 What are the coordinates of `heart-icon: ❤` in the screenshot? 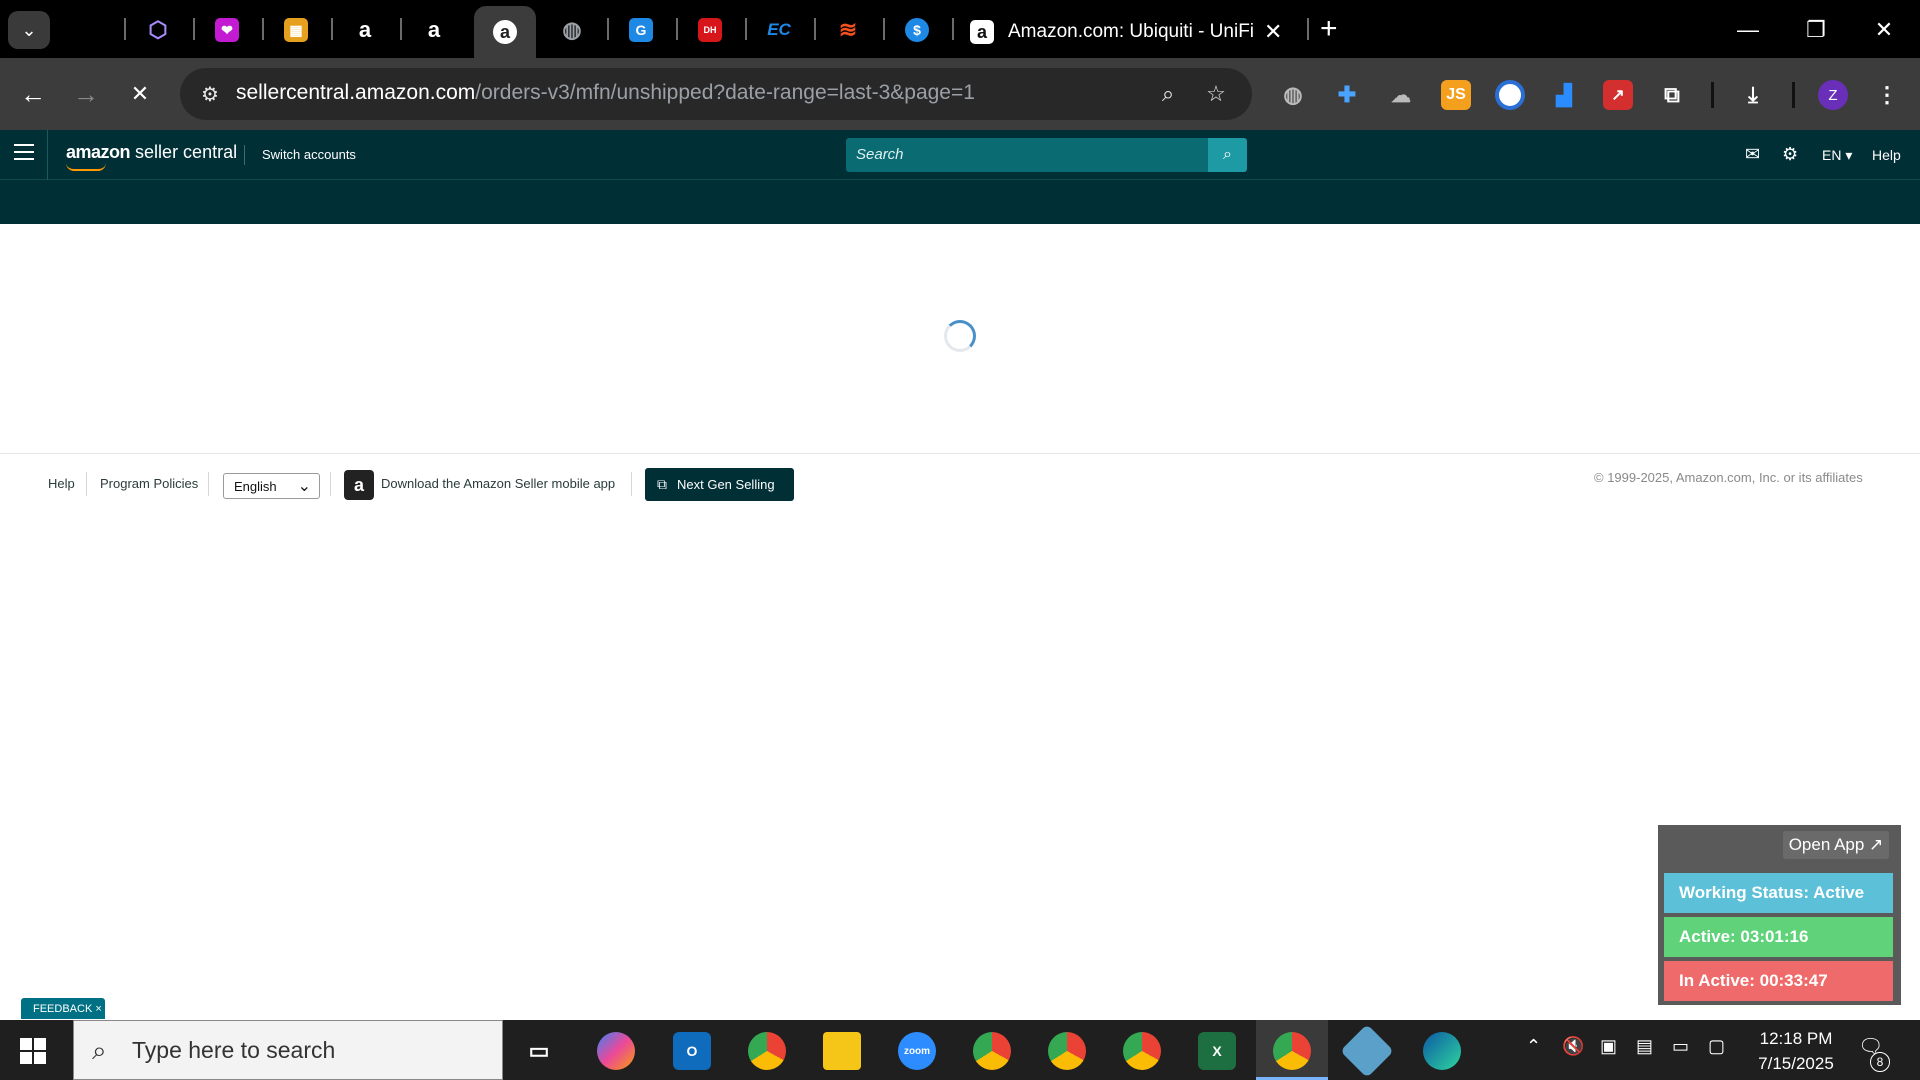 It's located at (227, 30).